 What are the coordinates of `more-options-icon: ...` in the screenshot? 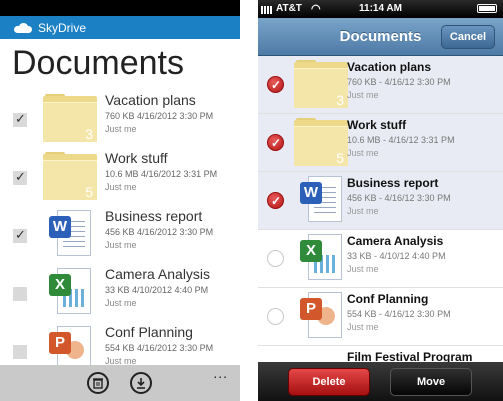 It's located at (220, 373).